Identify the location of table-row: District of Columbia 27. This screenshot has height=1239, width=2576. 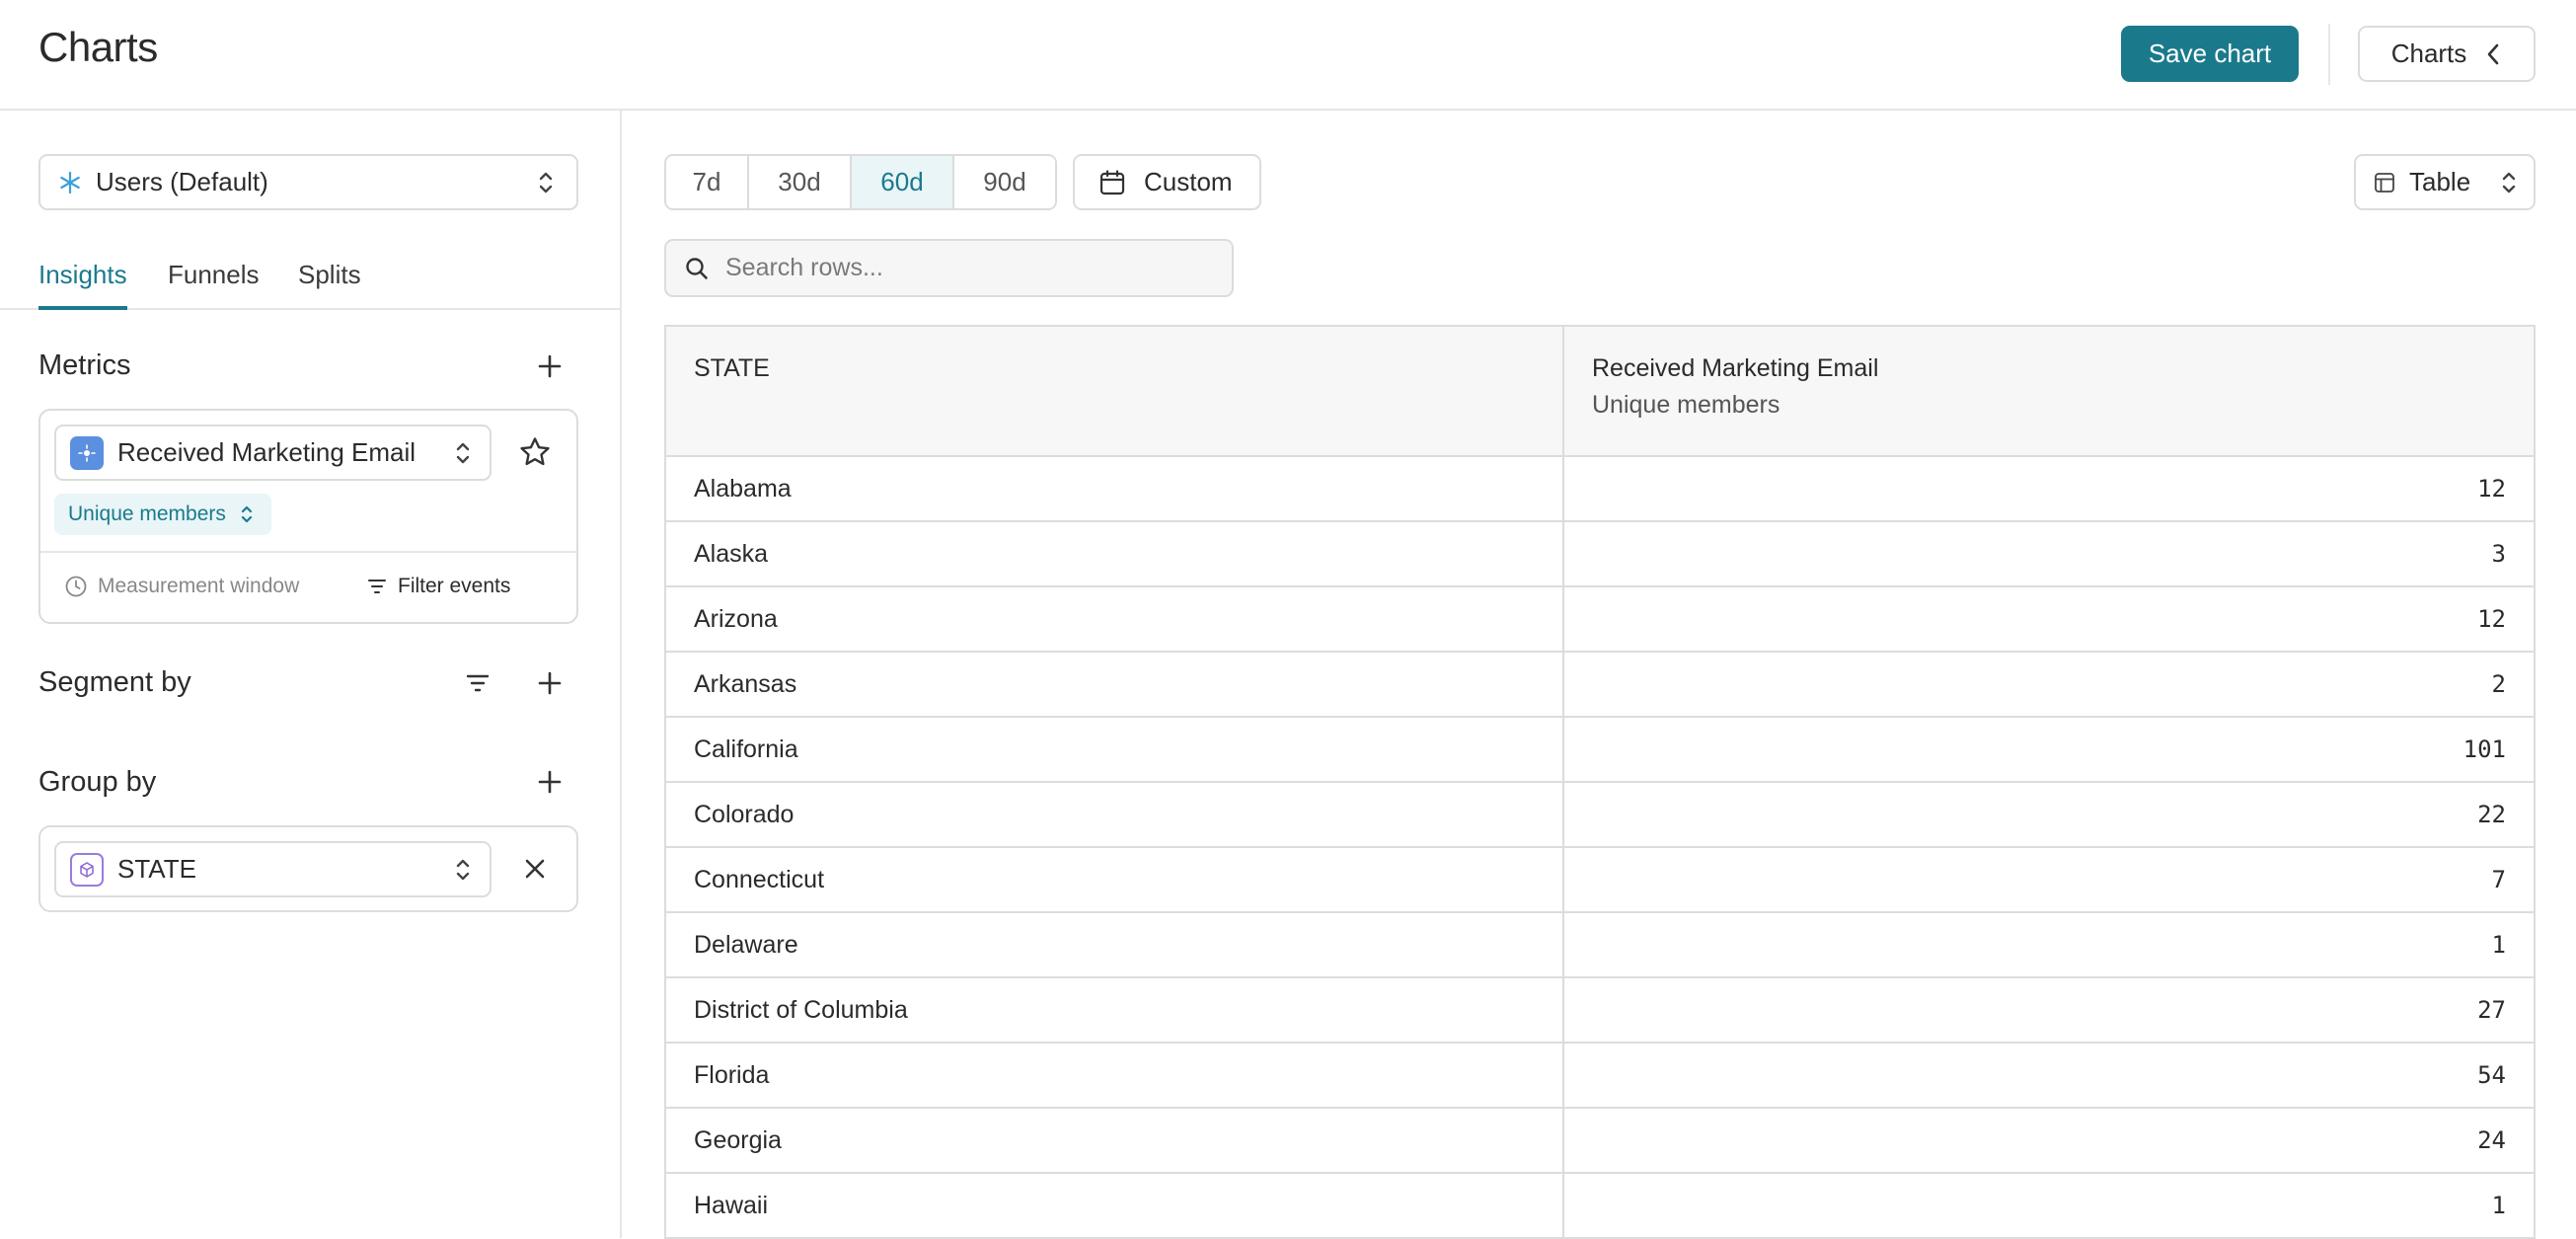
(1600, 1011).